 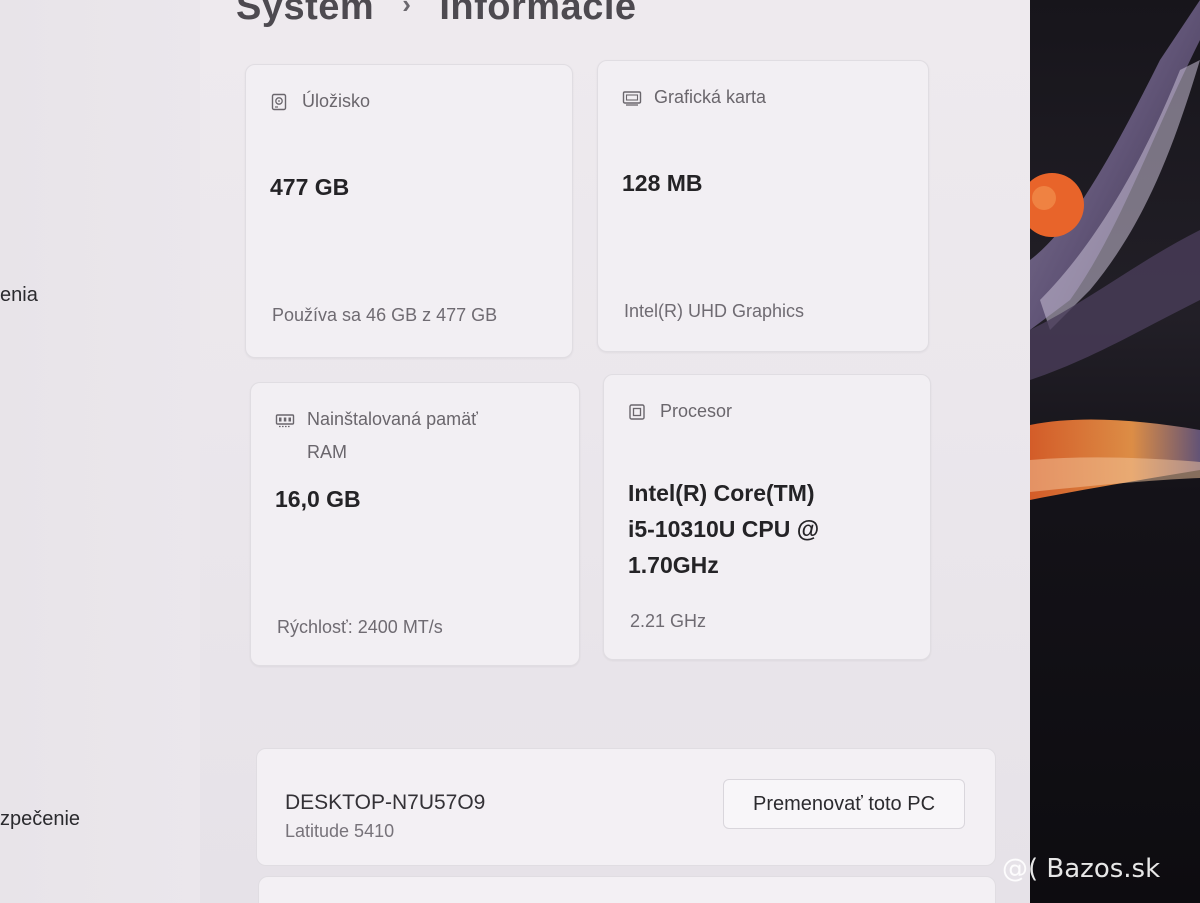 I want to click on graphics-card-header: Grafická karta, so click(x=694, y=97).